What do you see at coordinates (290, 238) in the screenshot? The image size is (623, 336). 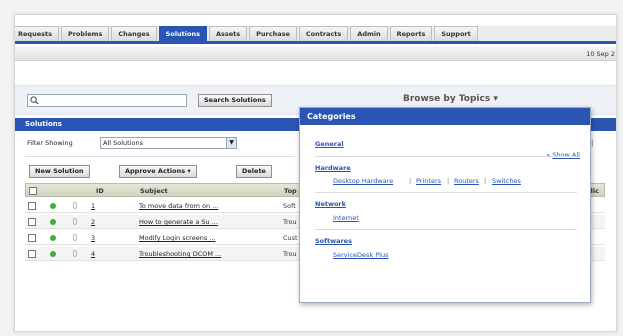 I see `row-topic: Cust` at bounding box center [290, 238].